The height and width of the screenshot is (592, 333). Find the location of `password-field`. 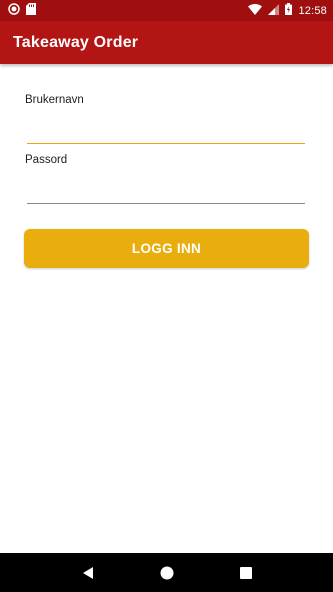

password-field is located at coordinates (166, 192).